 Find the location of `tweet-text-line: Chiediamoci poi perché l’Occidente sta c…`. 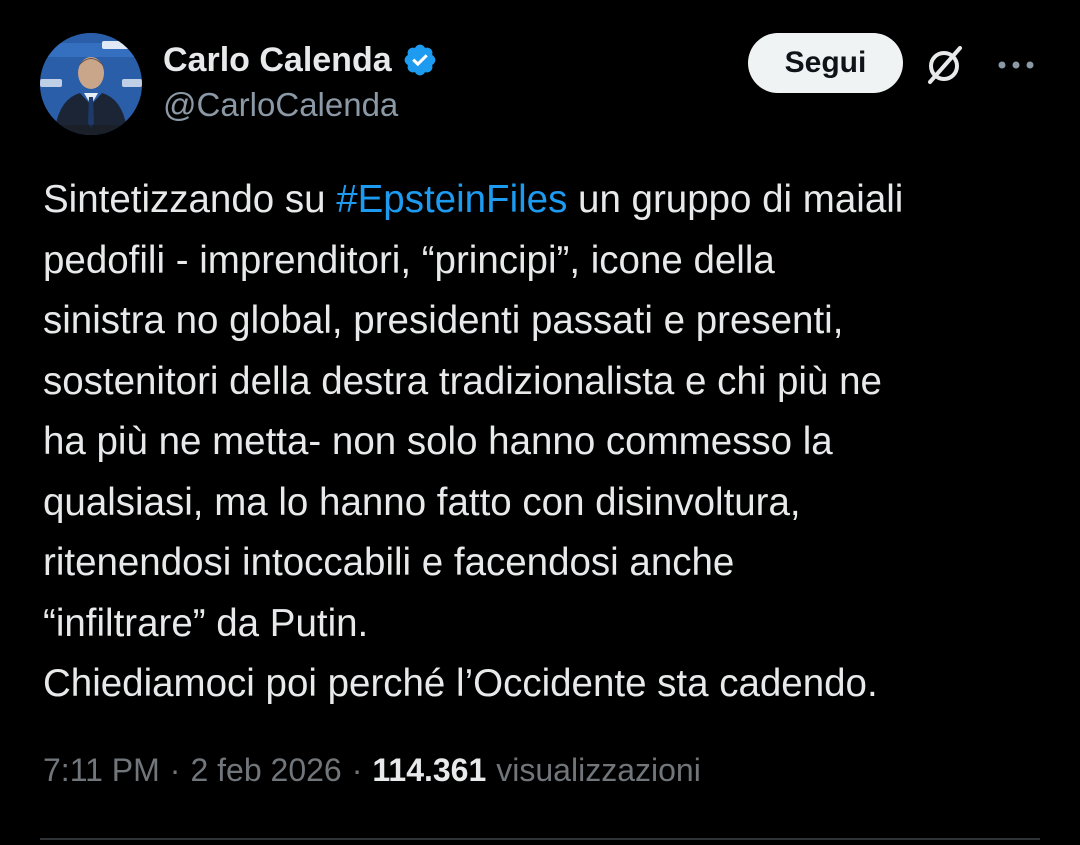

tweet-text-line: Chiediamoci poi perché l’Occidente sta c… is located at coordinates (460, 683).